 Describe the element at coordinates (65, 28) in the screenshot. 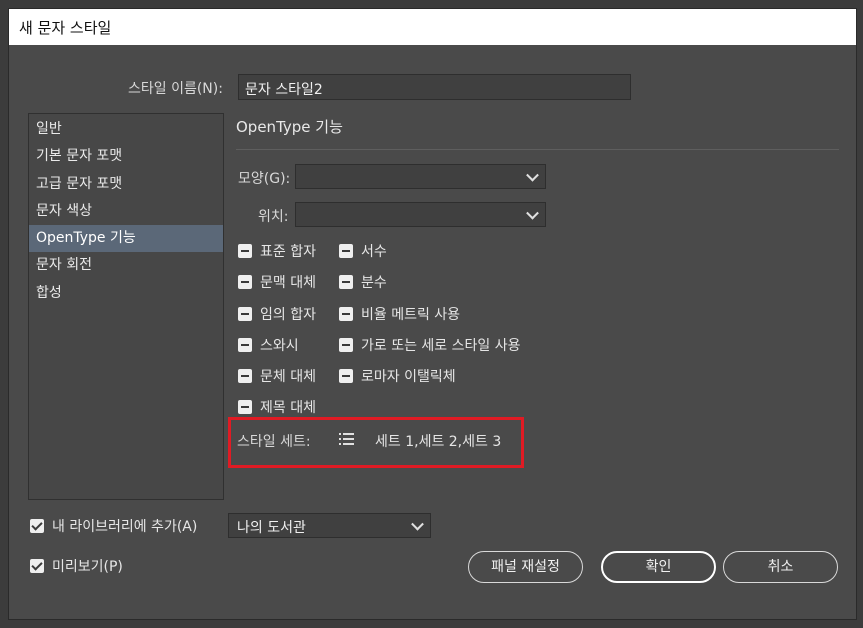

I see `dialog-title: 새 문자 스타일` at that location.